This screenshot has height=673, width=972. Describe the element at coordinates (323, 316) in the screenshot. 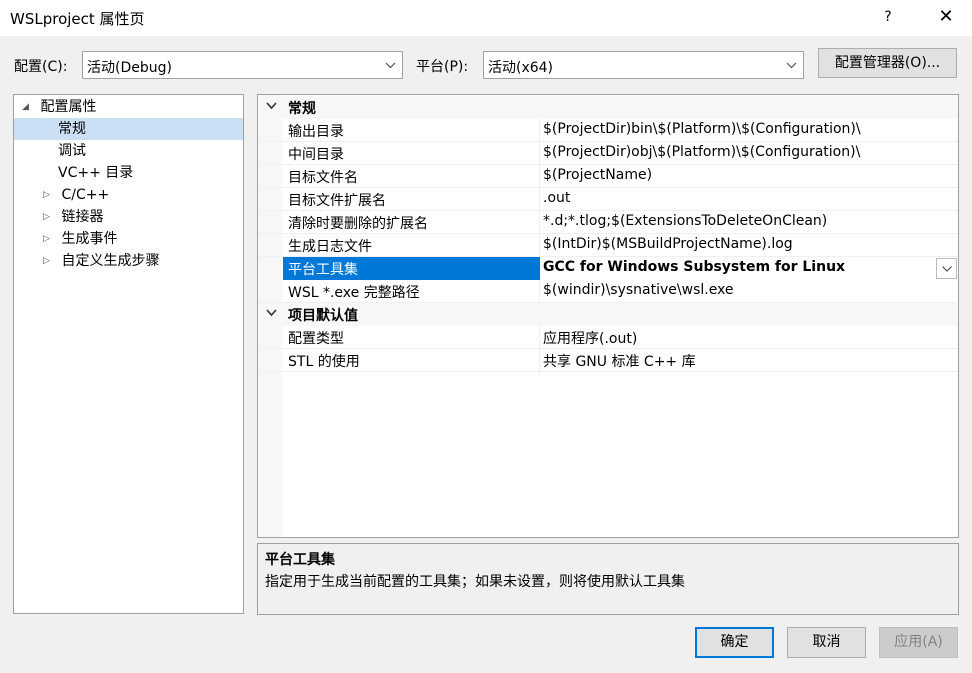

I see `category-label: 项目默认值` at that location.